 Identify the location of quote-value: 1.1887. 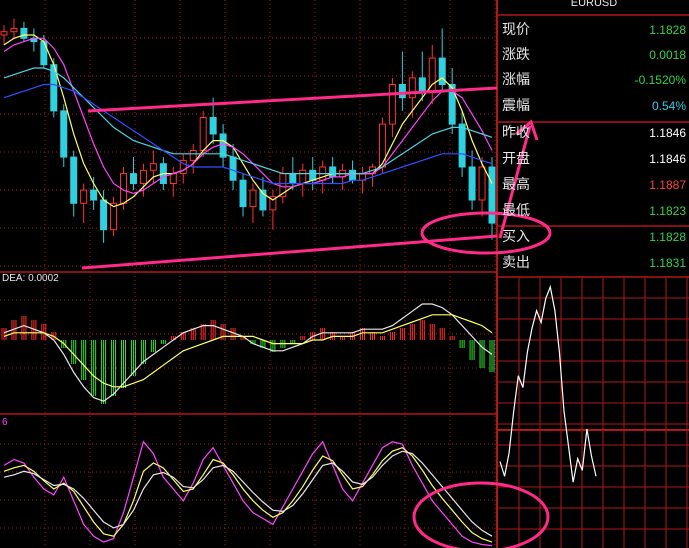
(667, 185).